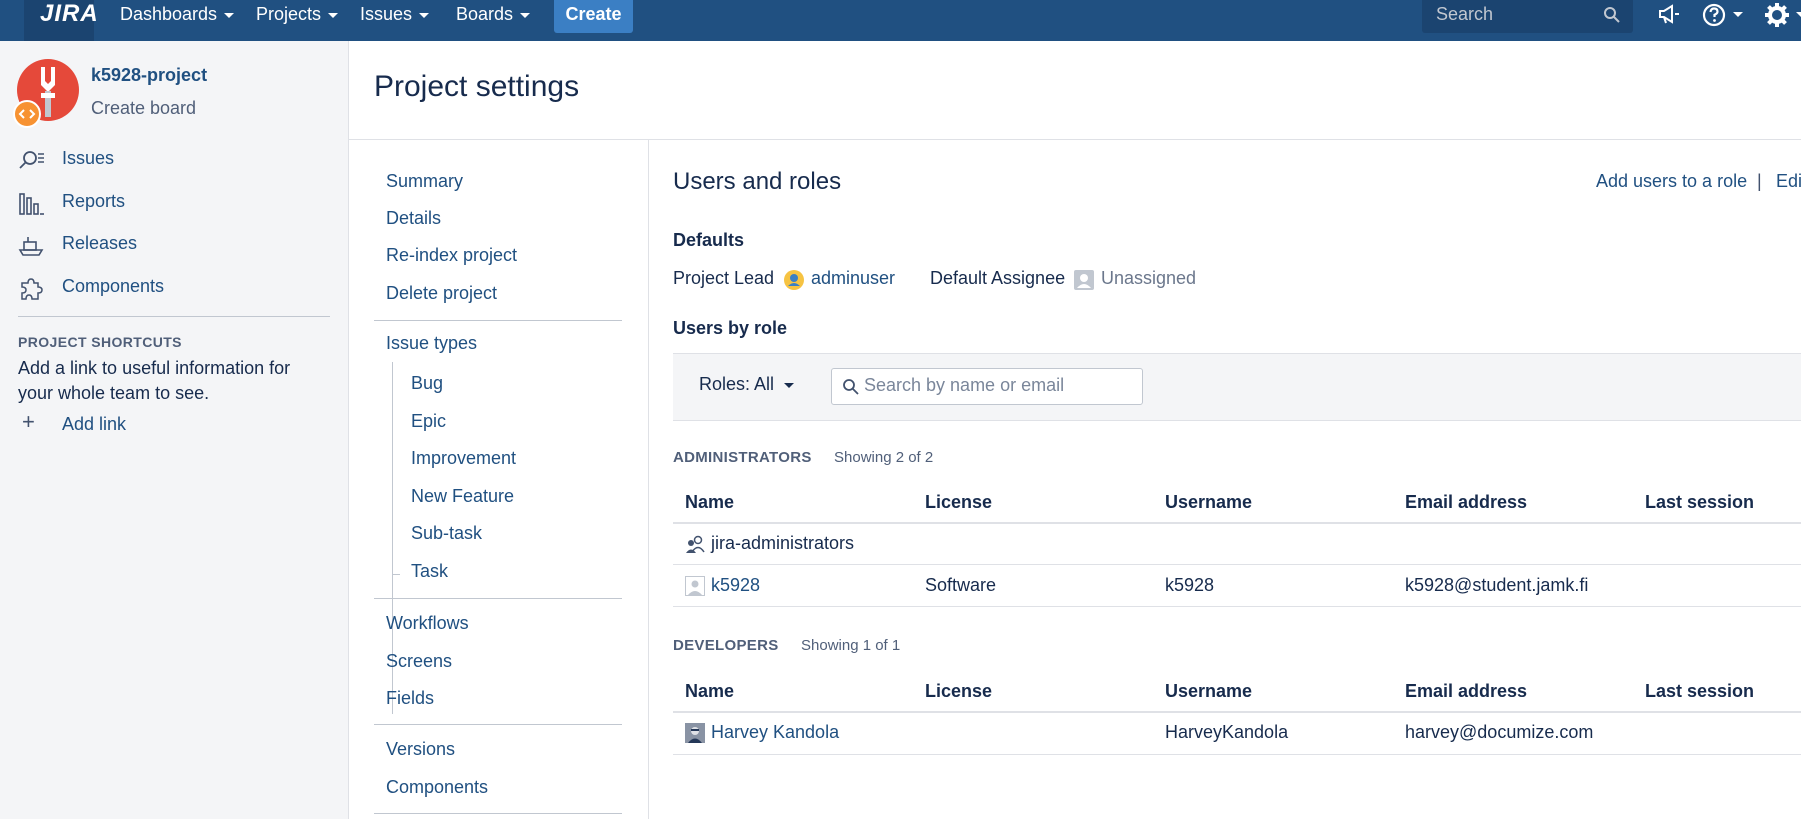 The image size is (1801, 819). What do you see at coordinates (884, 457) in the screenshot?
I see `administrators-count: Showing 2 of 2` at bounding box center [884, 457].